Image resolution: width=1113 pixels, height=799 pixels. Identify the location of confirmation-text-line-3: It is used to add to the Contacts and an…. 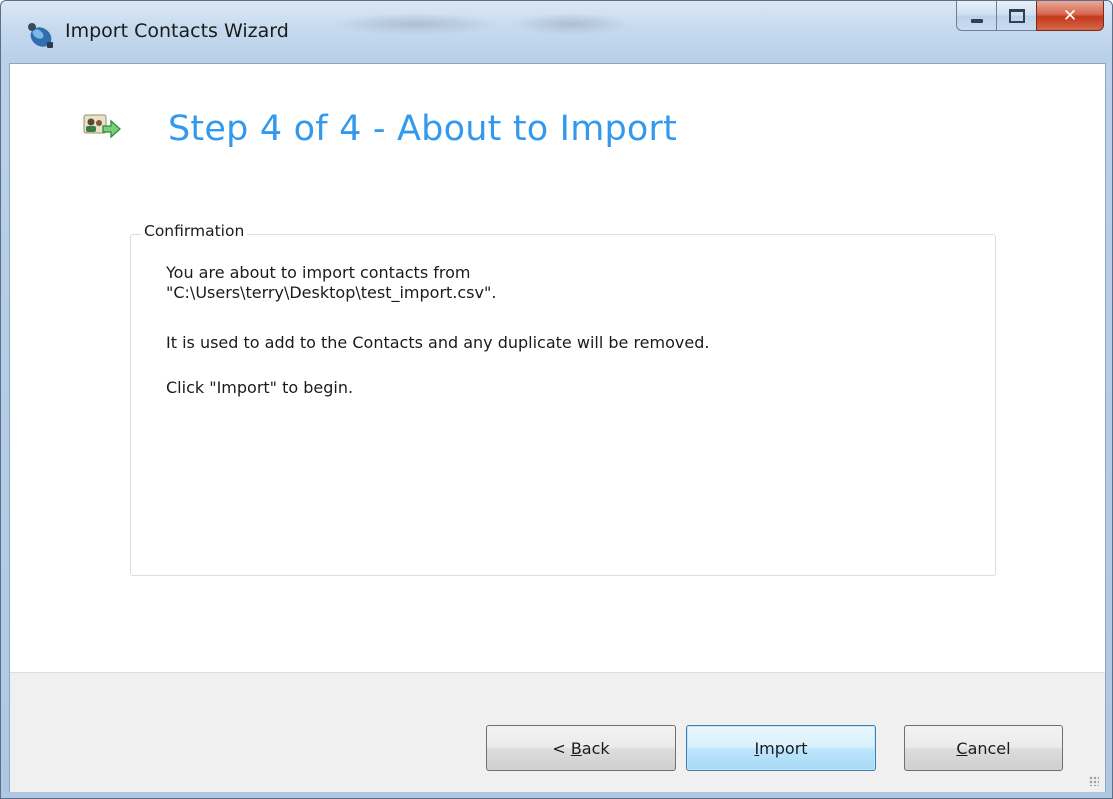
(438, 342).